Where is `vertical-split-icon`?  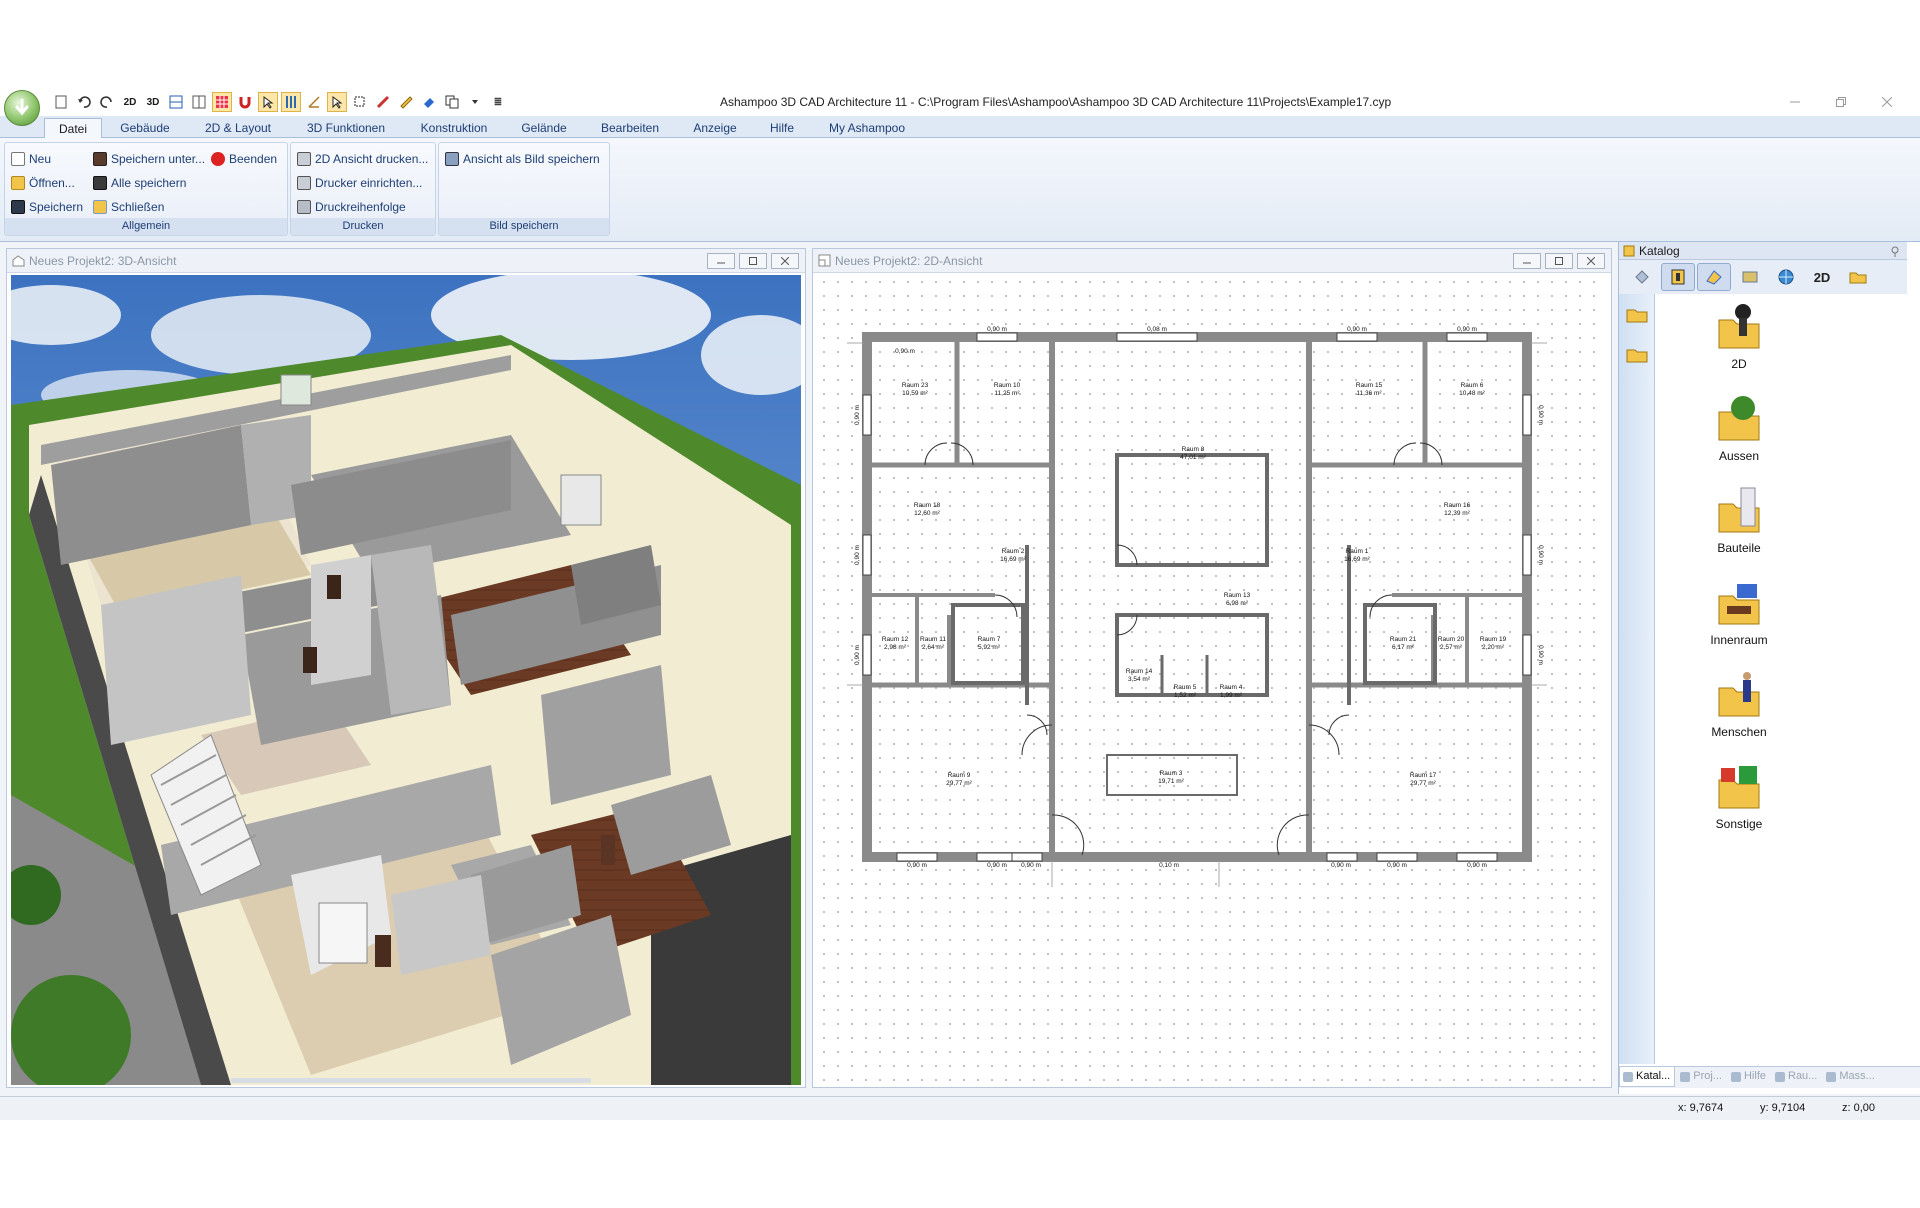
vertical-split-icon is located at coordinates (199, 102).